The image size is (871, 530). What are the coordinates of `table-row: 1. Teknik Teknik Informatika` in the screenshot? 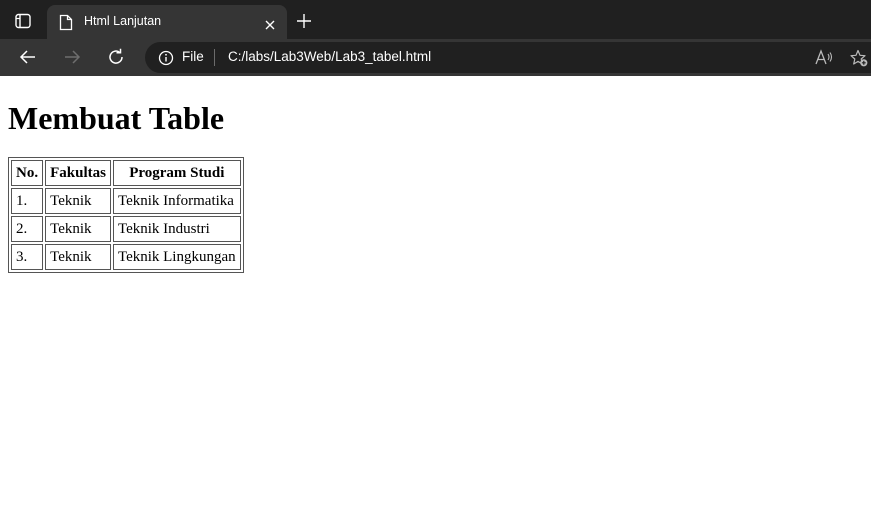 It's located at (126, 201).